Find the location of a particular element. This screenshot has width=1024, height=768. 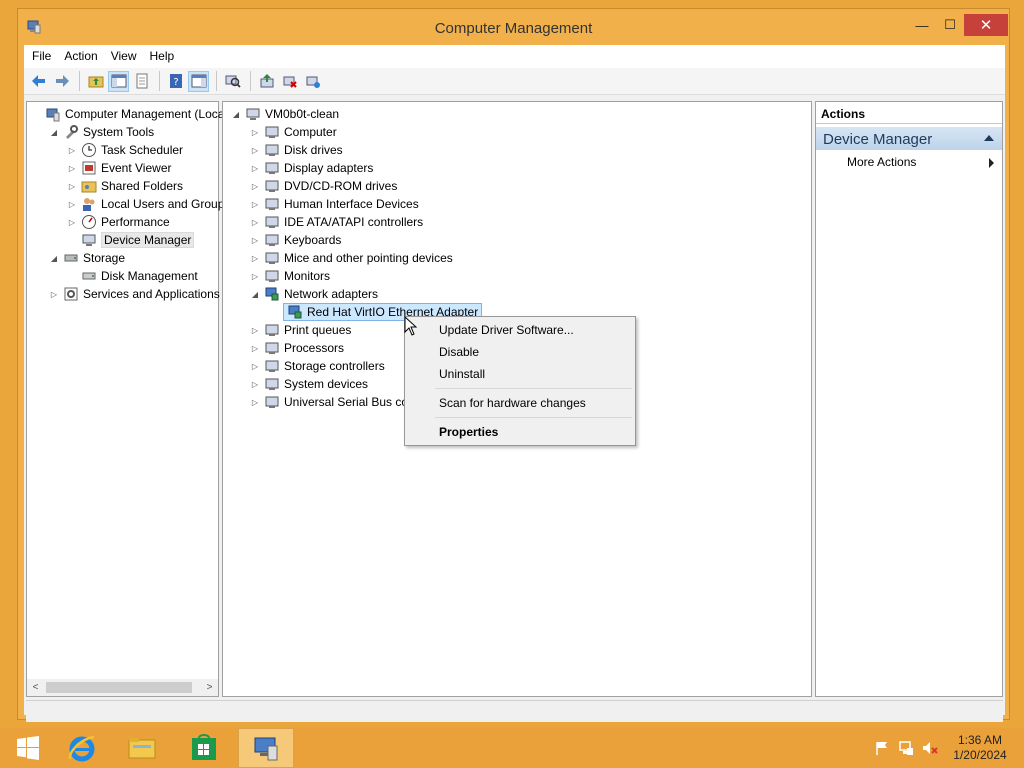

minimize-button: — is located at coordinates (922, 25).